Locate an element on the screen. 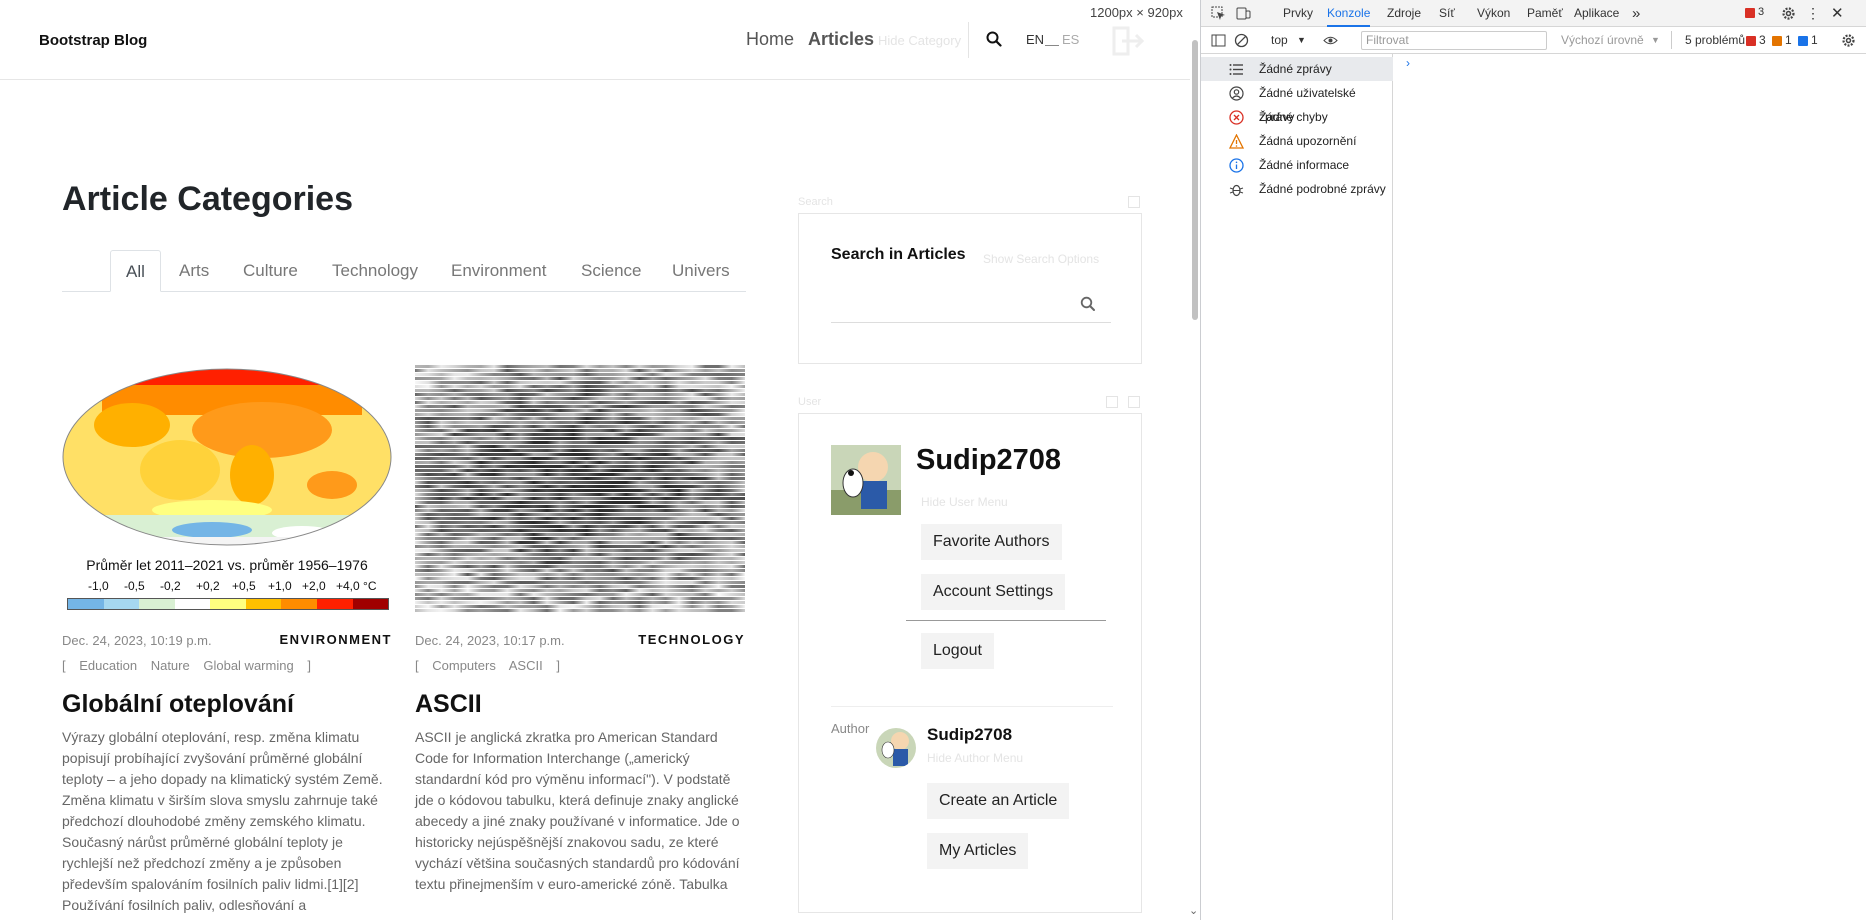 This screenshot has height=920, width=1866. search-input is located at coordinates (971, 322).